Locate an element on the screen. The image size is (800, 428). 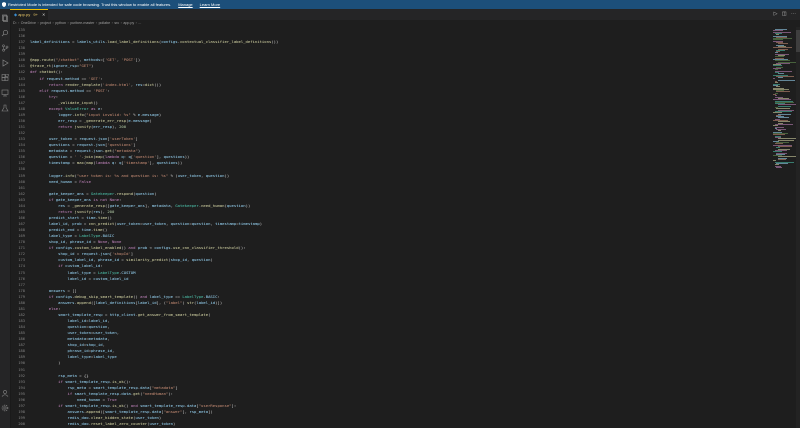
breadcrumb-item: python is located at coordinates (60, 23).